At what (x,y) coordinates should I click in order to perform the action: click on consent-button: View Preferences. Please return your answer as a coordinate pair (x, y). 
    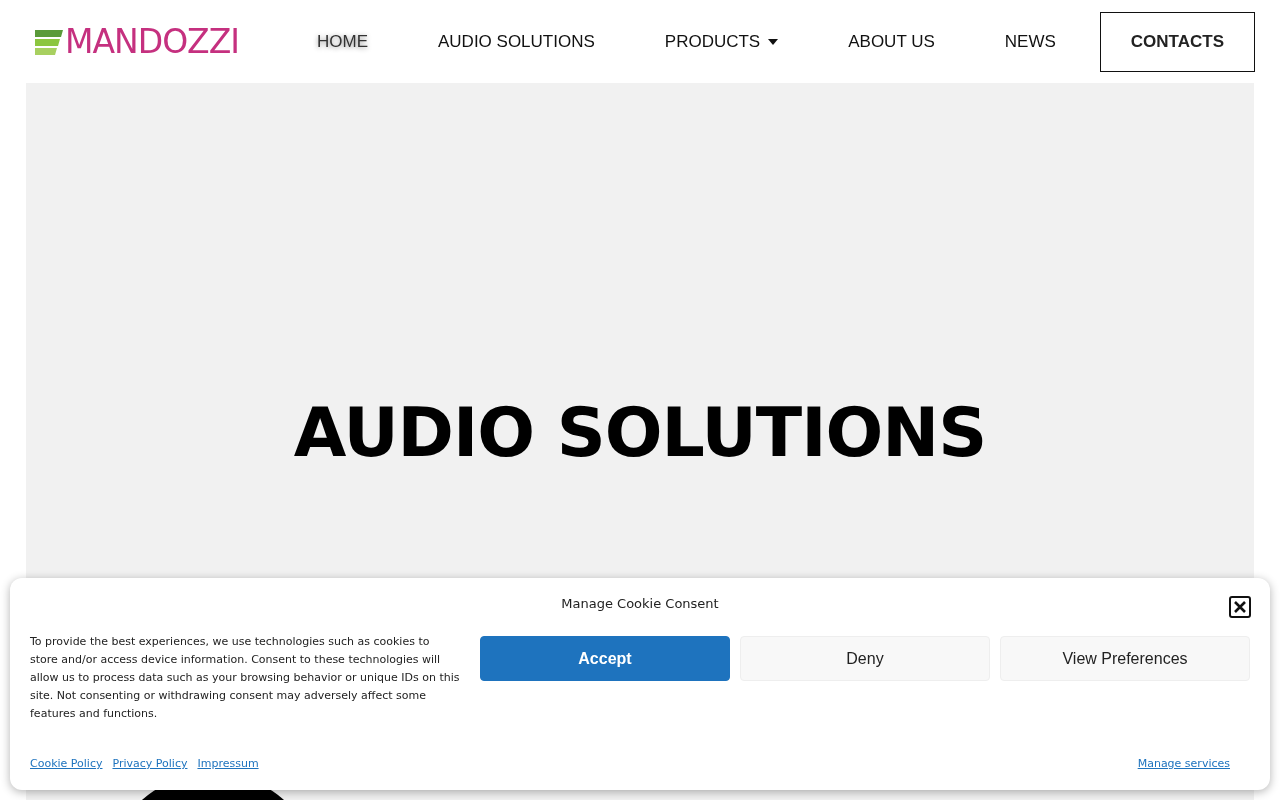
    Looking at the image, I should click on (1125, 658).